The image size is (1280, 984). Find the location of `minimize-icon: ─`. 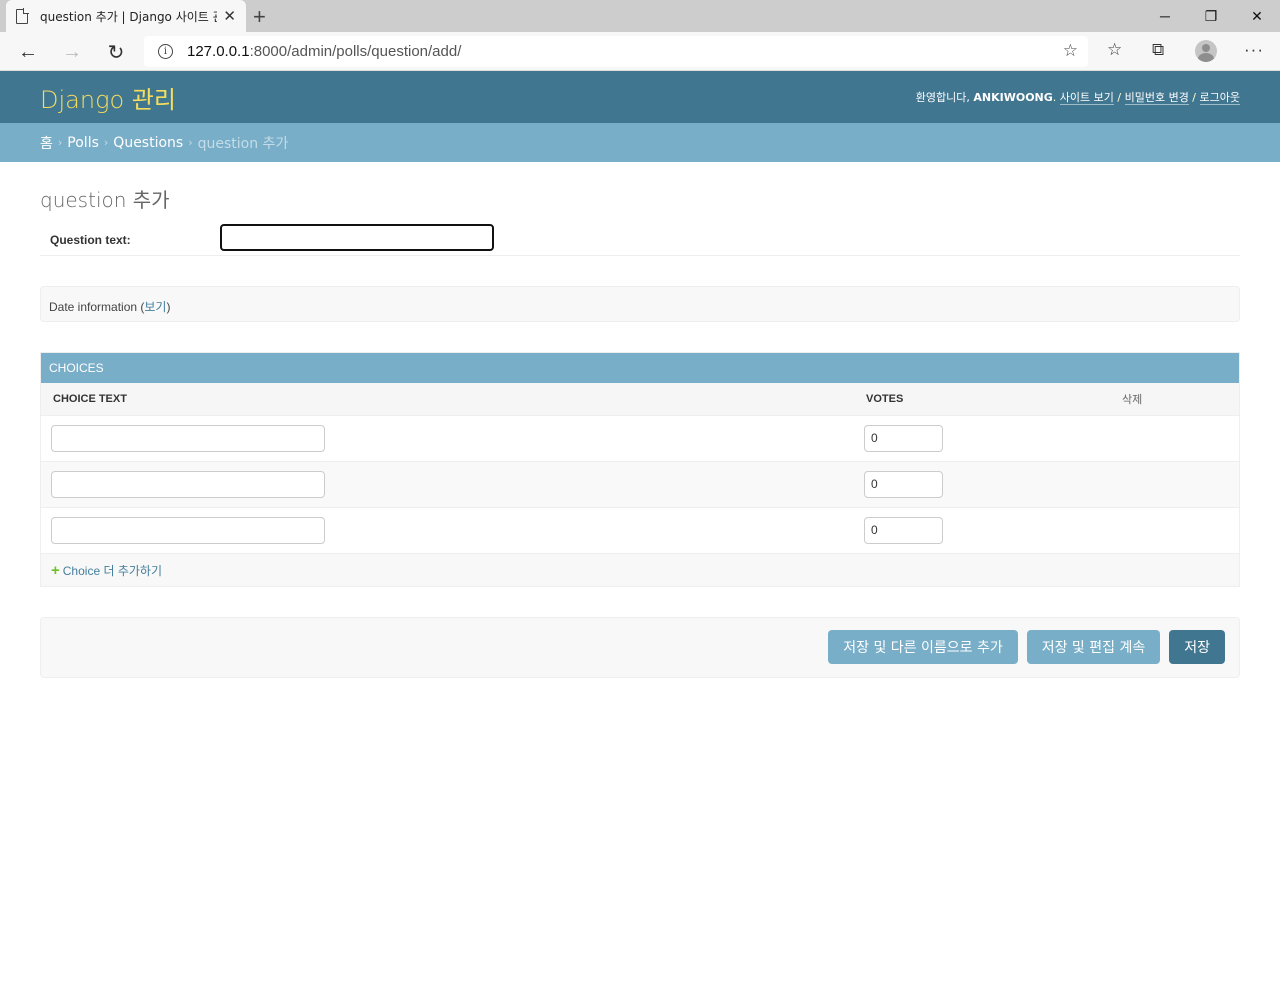

minimize-icon: ─ is located at coordinates (1165, 16).